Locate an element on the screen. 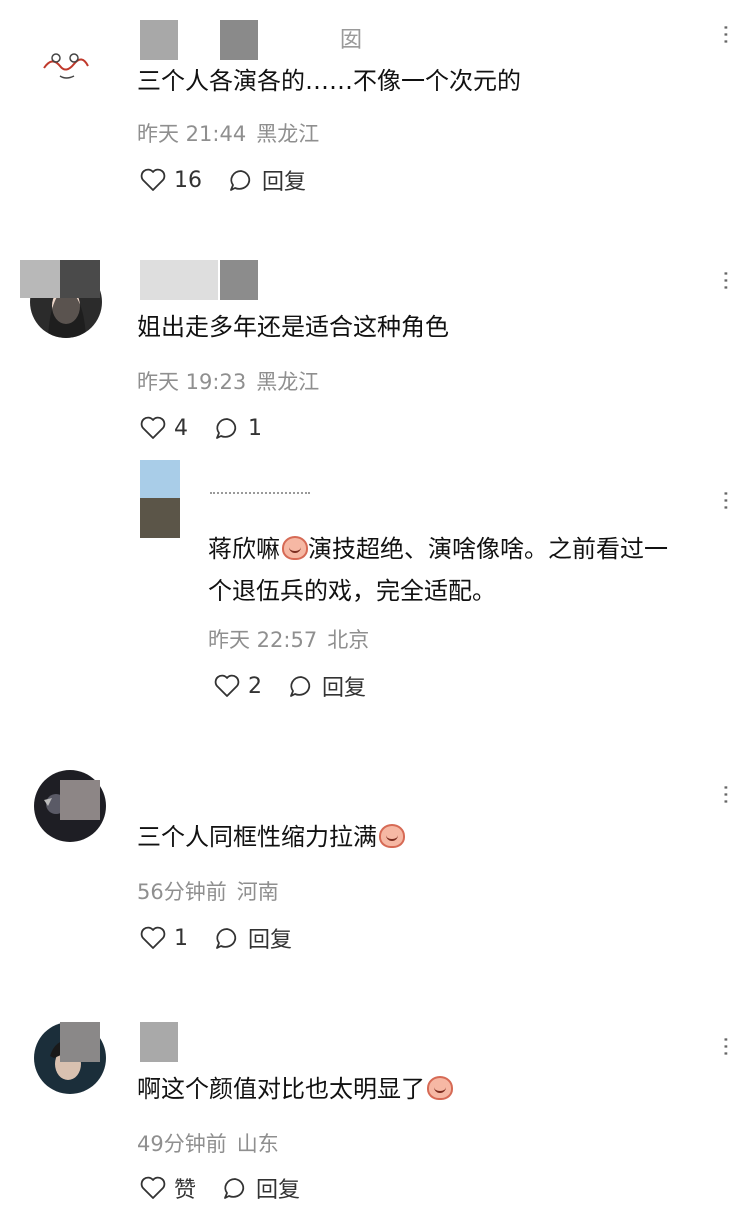  avatar is located at coordinates (66, 58).